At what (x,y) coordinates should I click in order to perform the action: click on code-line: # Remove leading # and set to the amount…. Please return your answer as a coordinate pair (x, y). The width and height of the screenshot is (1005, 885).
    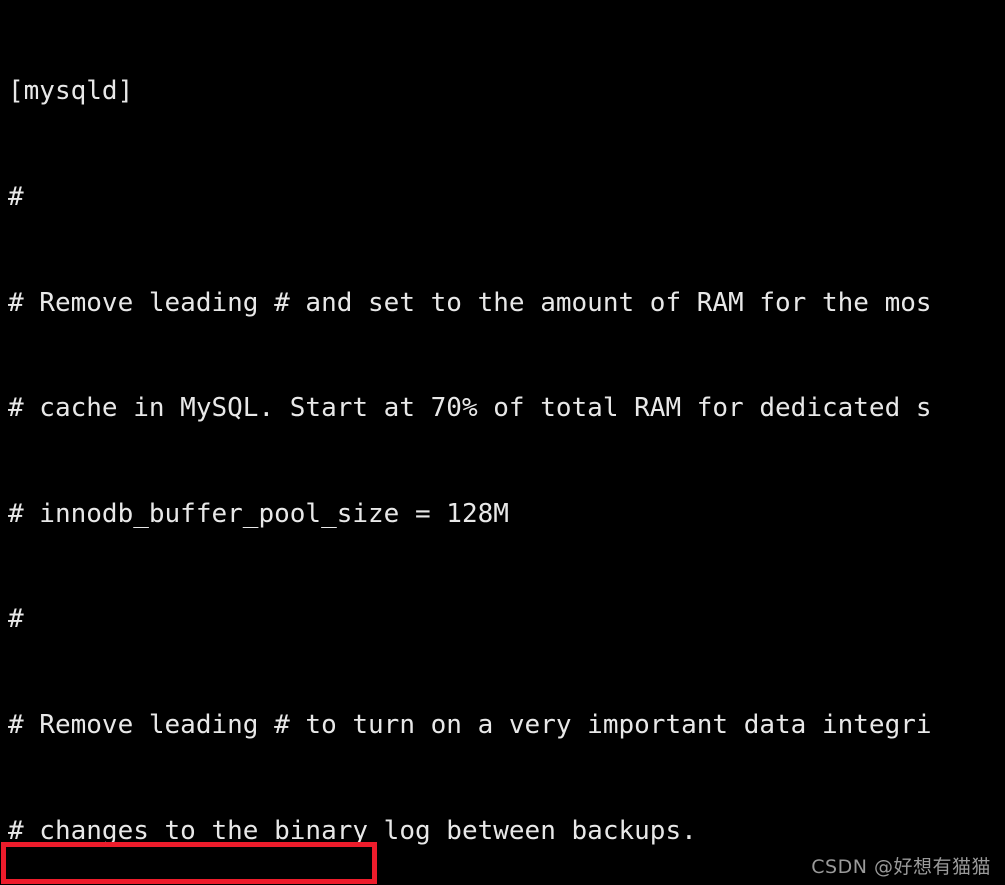
    Looking at the image, I should click on (470, 302).